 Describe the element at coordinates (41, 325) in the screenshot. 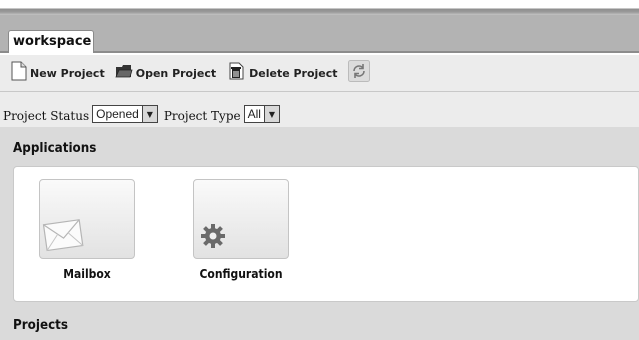

I see `projects-header: Projects` at that location.